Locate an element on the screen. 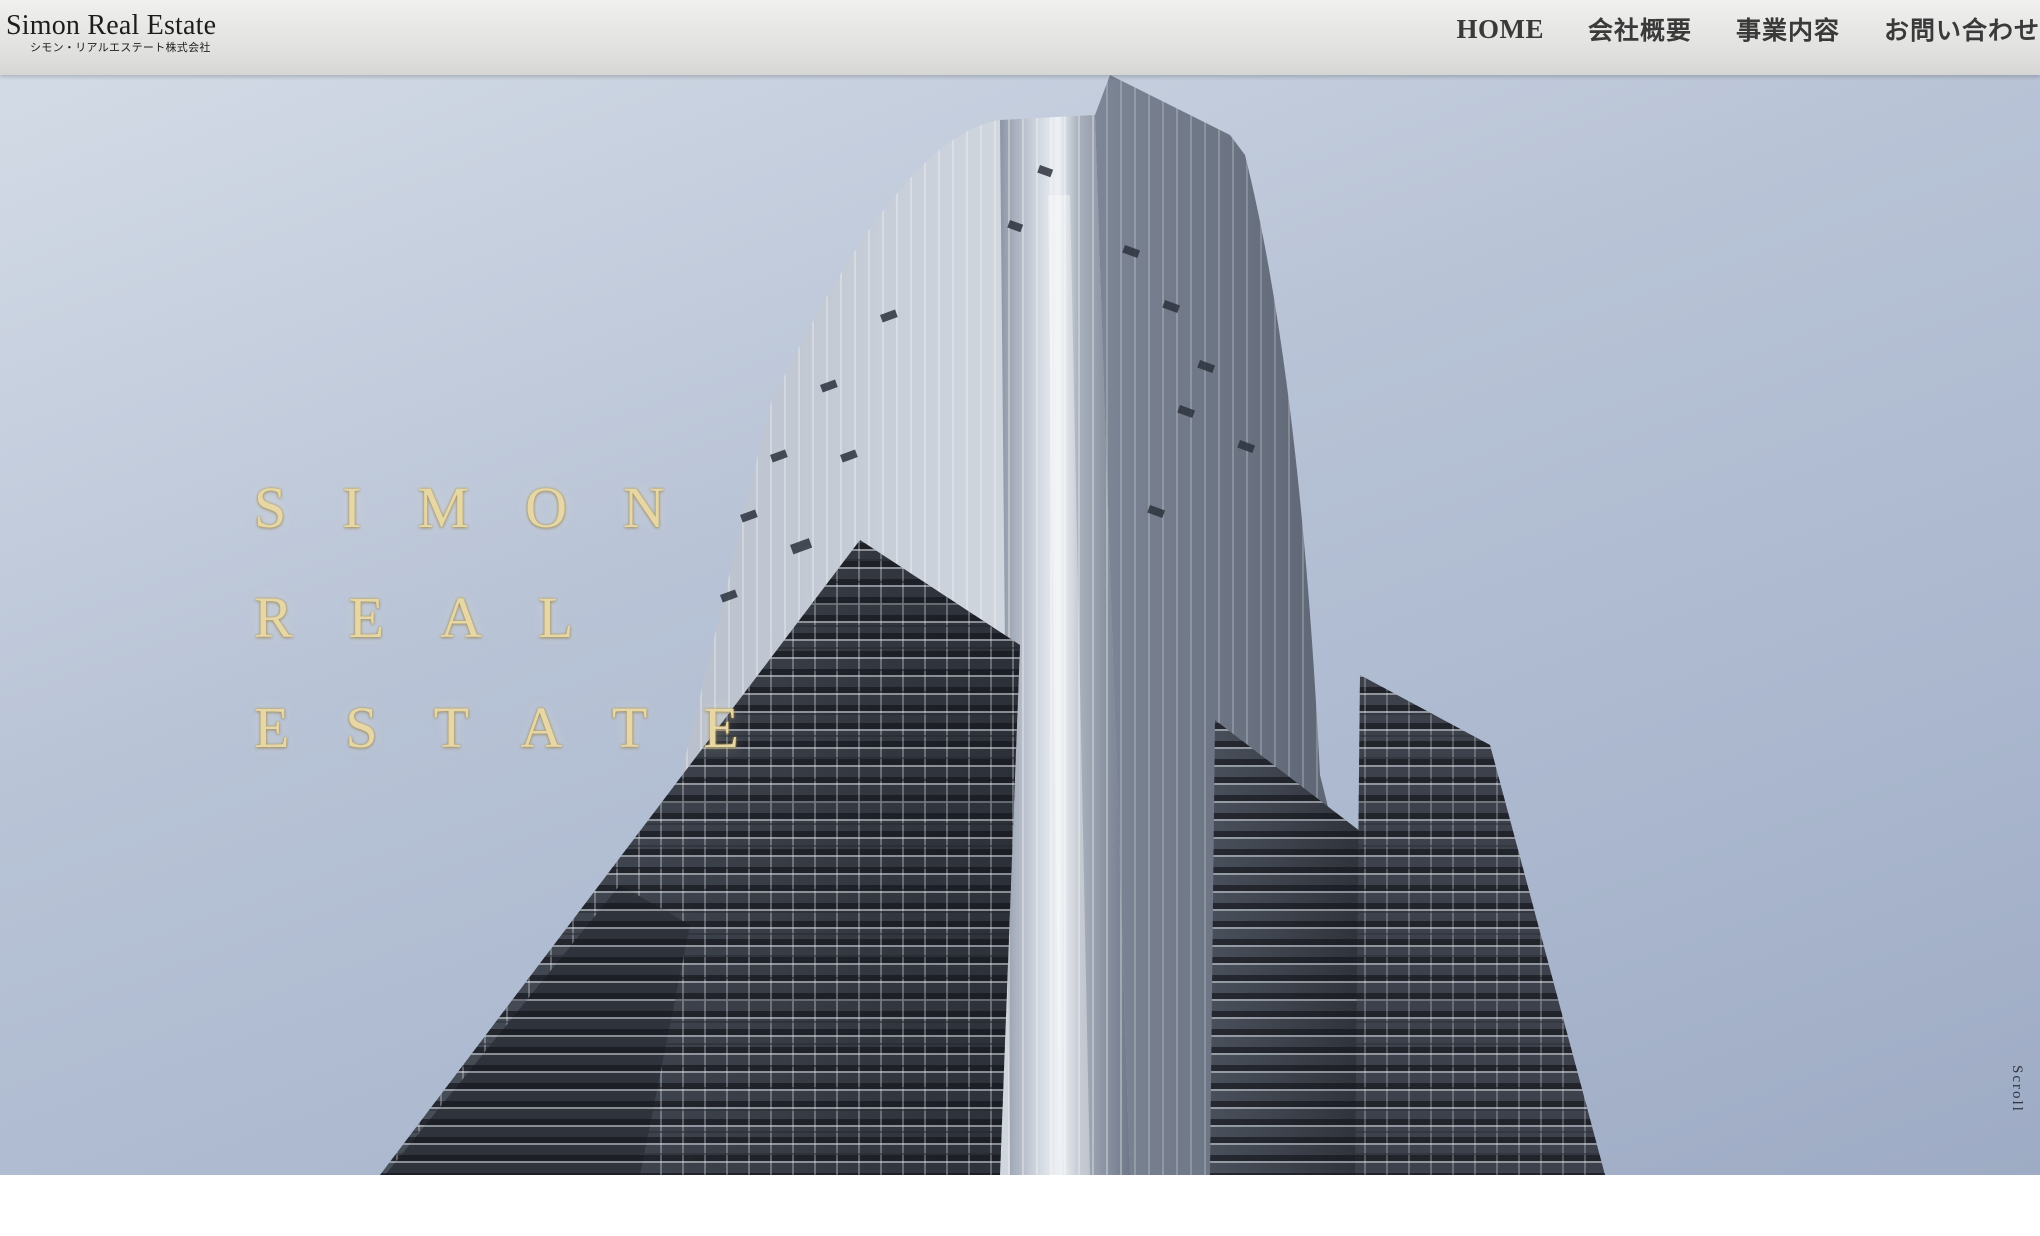 The image size is (2040, 1236). hero-title-line-1: SIMON is located at coordinates (487, 507).